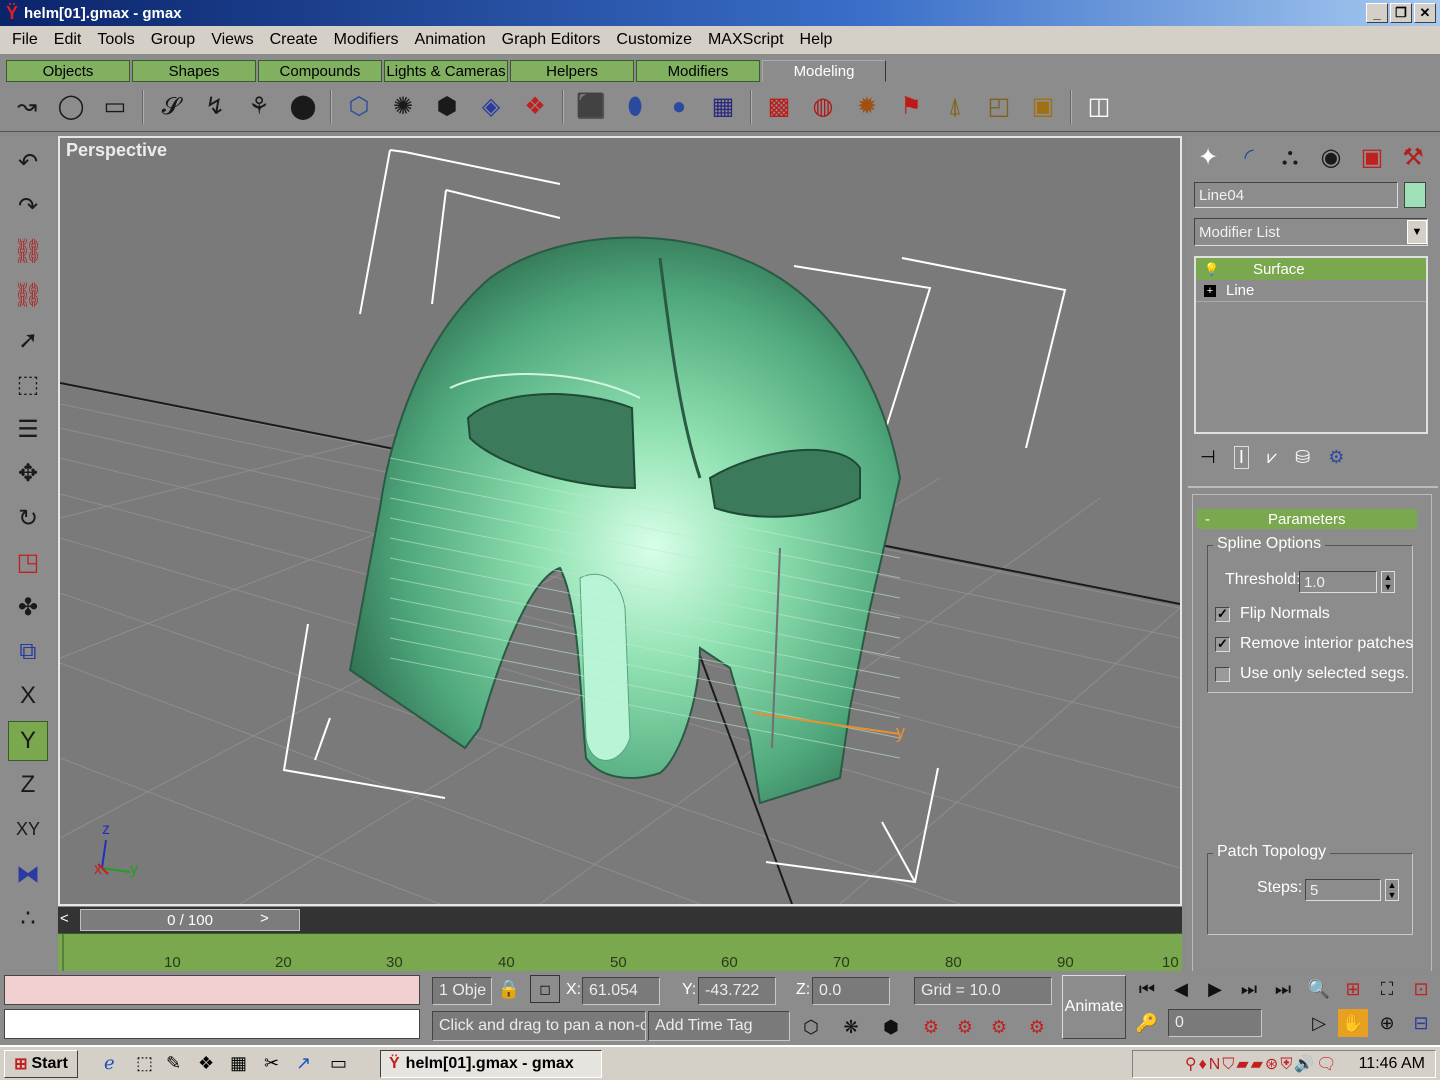 This screenshot has width=1440, height=1080. I want to click on patch-icon: ❖, so click(535, 107).